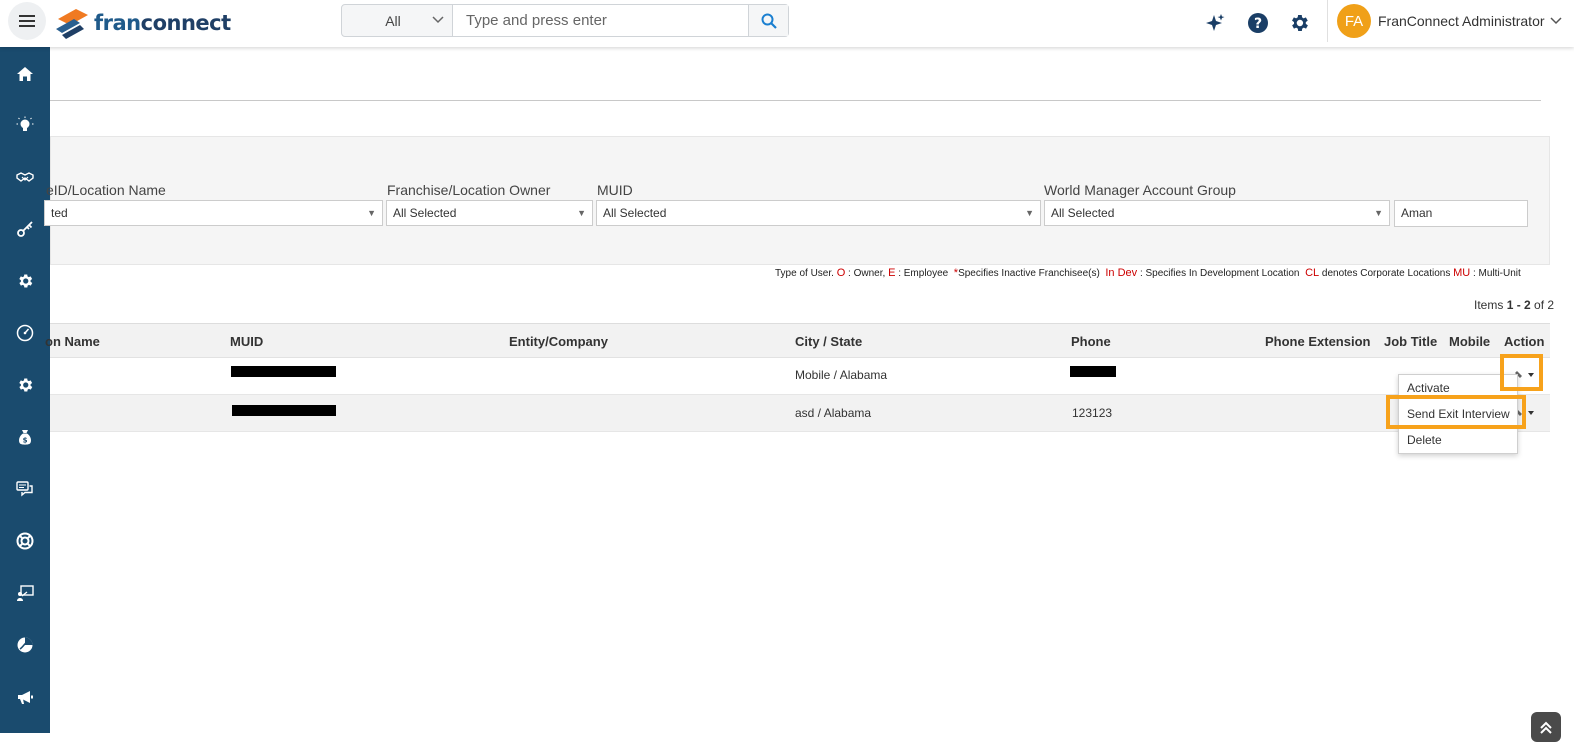  I want to click on key-icon, so click(25, 229).